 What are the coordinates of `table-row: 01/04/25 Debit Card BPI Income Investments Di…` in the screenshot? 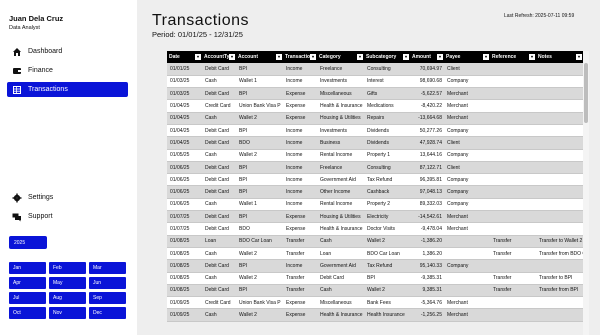 It's located at (375, 131).